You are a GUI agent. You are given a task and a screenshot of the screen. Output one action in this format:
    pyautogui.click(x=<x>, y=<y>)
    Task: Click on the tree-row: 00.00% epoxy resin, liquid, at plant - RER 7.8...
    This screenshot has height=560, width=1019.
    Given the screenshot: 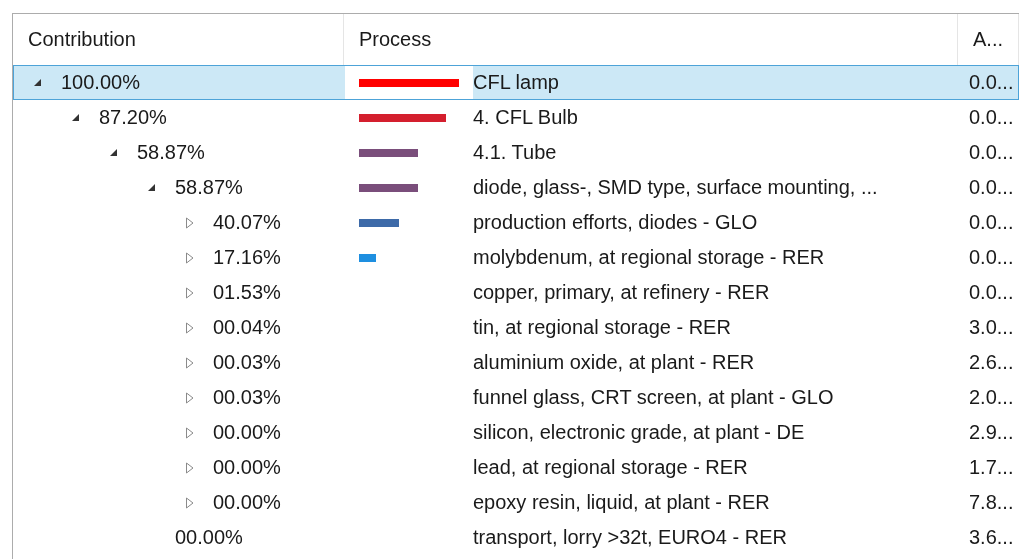 What is the action you would take?
    pyautogui.click(x=516, y=502)
    